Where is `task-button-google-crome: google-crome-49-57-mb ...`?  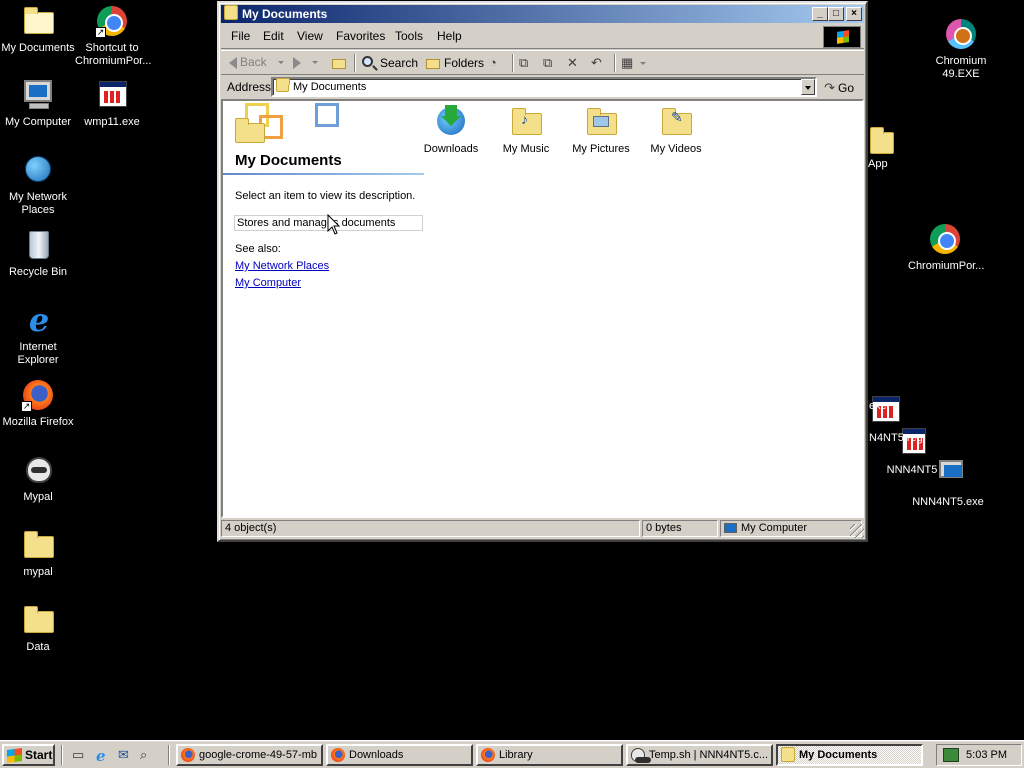 task-button-google-crome: google-crome-49-57-mb ... is located at coordinates (249, 755).